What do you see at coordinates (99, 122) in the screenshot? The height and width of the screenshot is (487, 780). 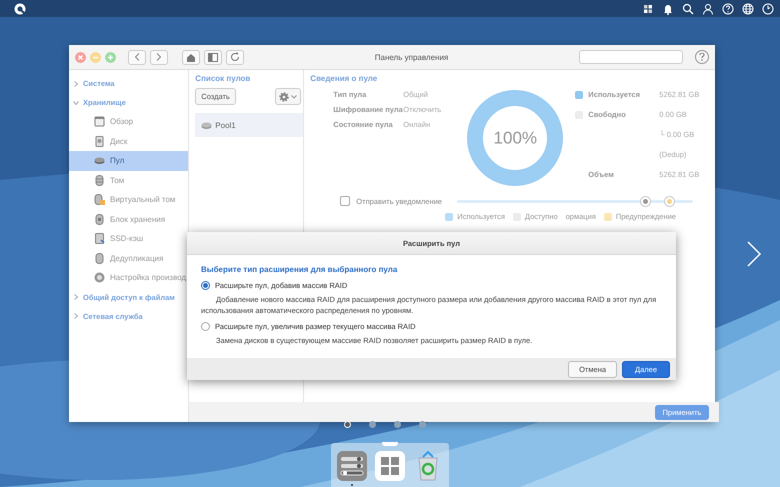 I see `window-icon` at bounding box center [99, 122].